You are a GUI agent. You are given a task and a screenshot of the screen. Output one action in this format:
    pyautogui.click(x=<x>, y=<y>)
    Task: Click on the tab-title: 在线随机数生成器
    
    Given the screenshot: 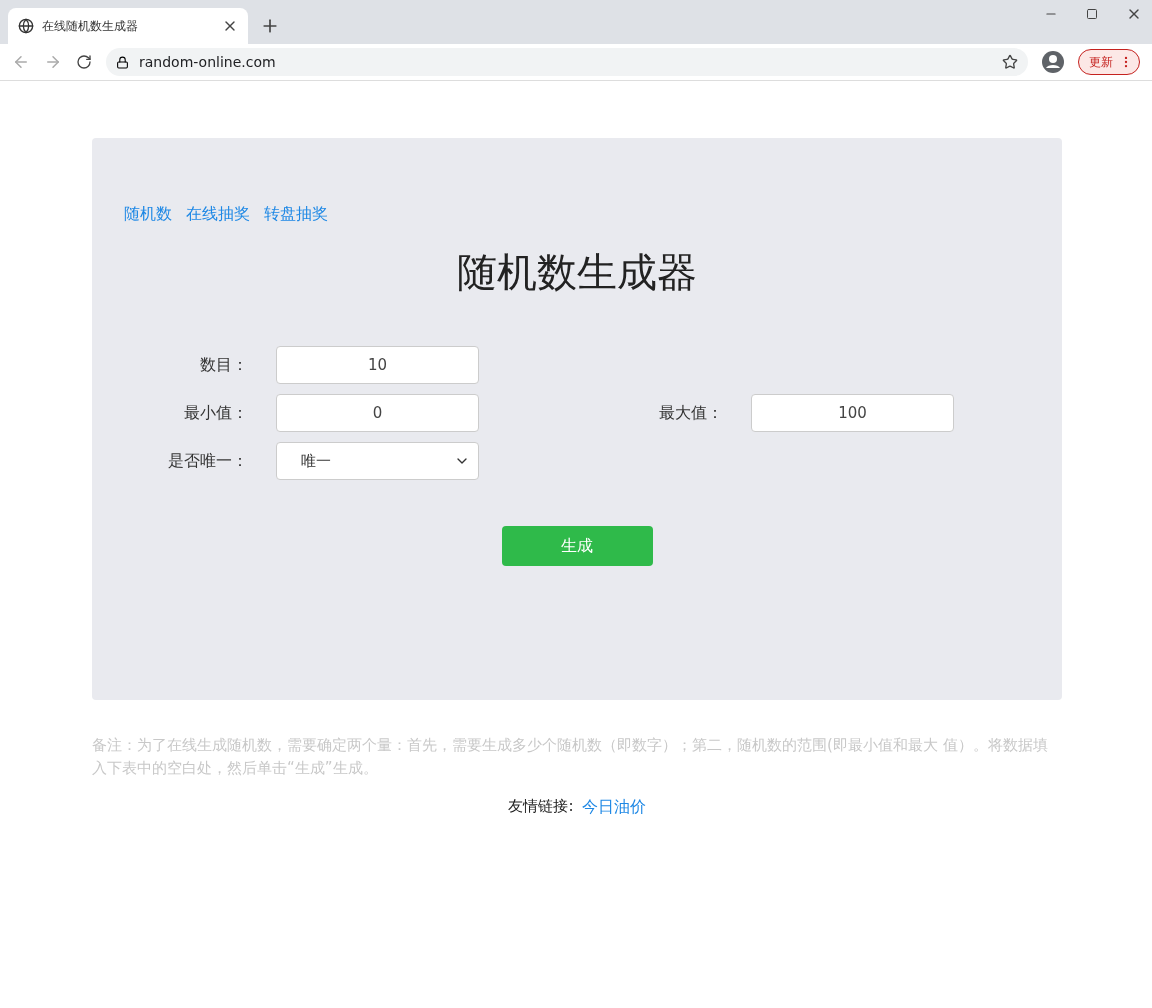 What is the action you would take?
    pyautogui.click(x=90, y=26)
    